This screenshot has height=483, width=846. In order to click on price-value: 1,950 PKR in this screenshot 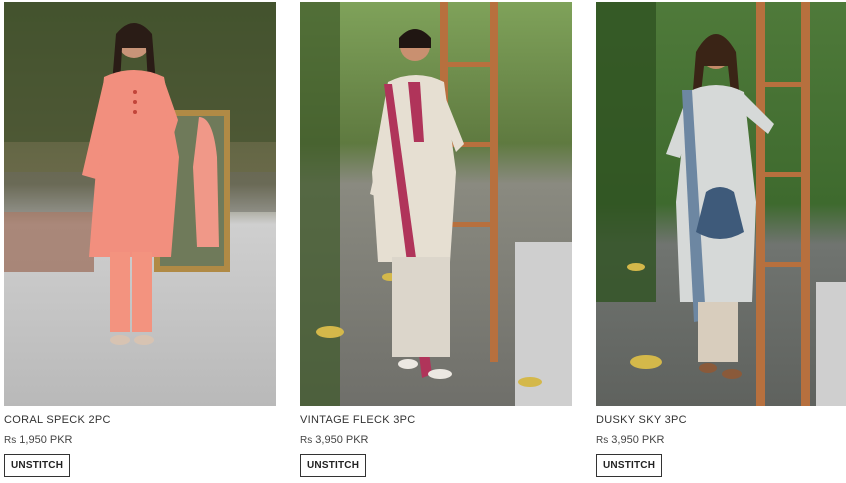, I will do `click(46, 440)`.